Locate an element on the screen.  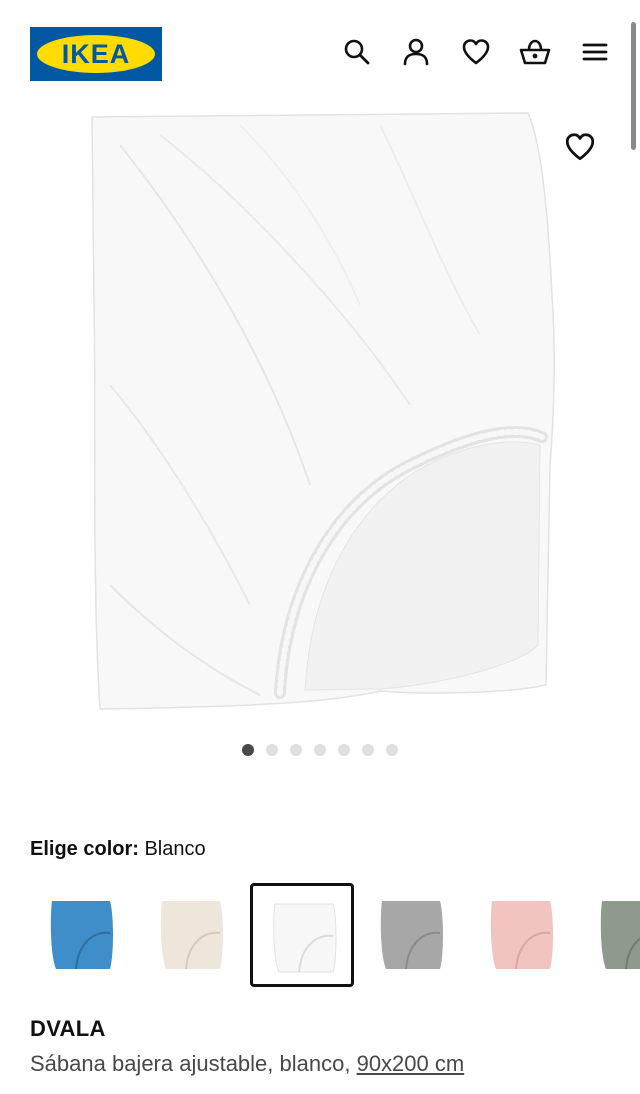
product-size-link: 90x200 cm is located at coordinates (411, 1063).